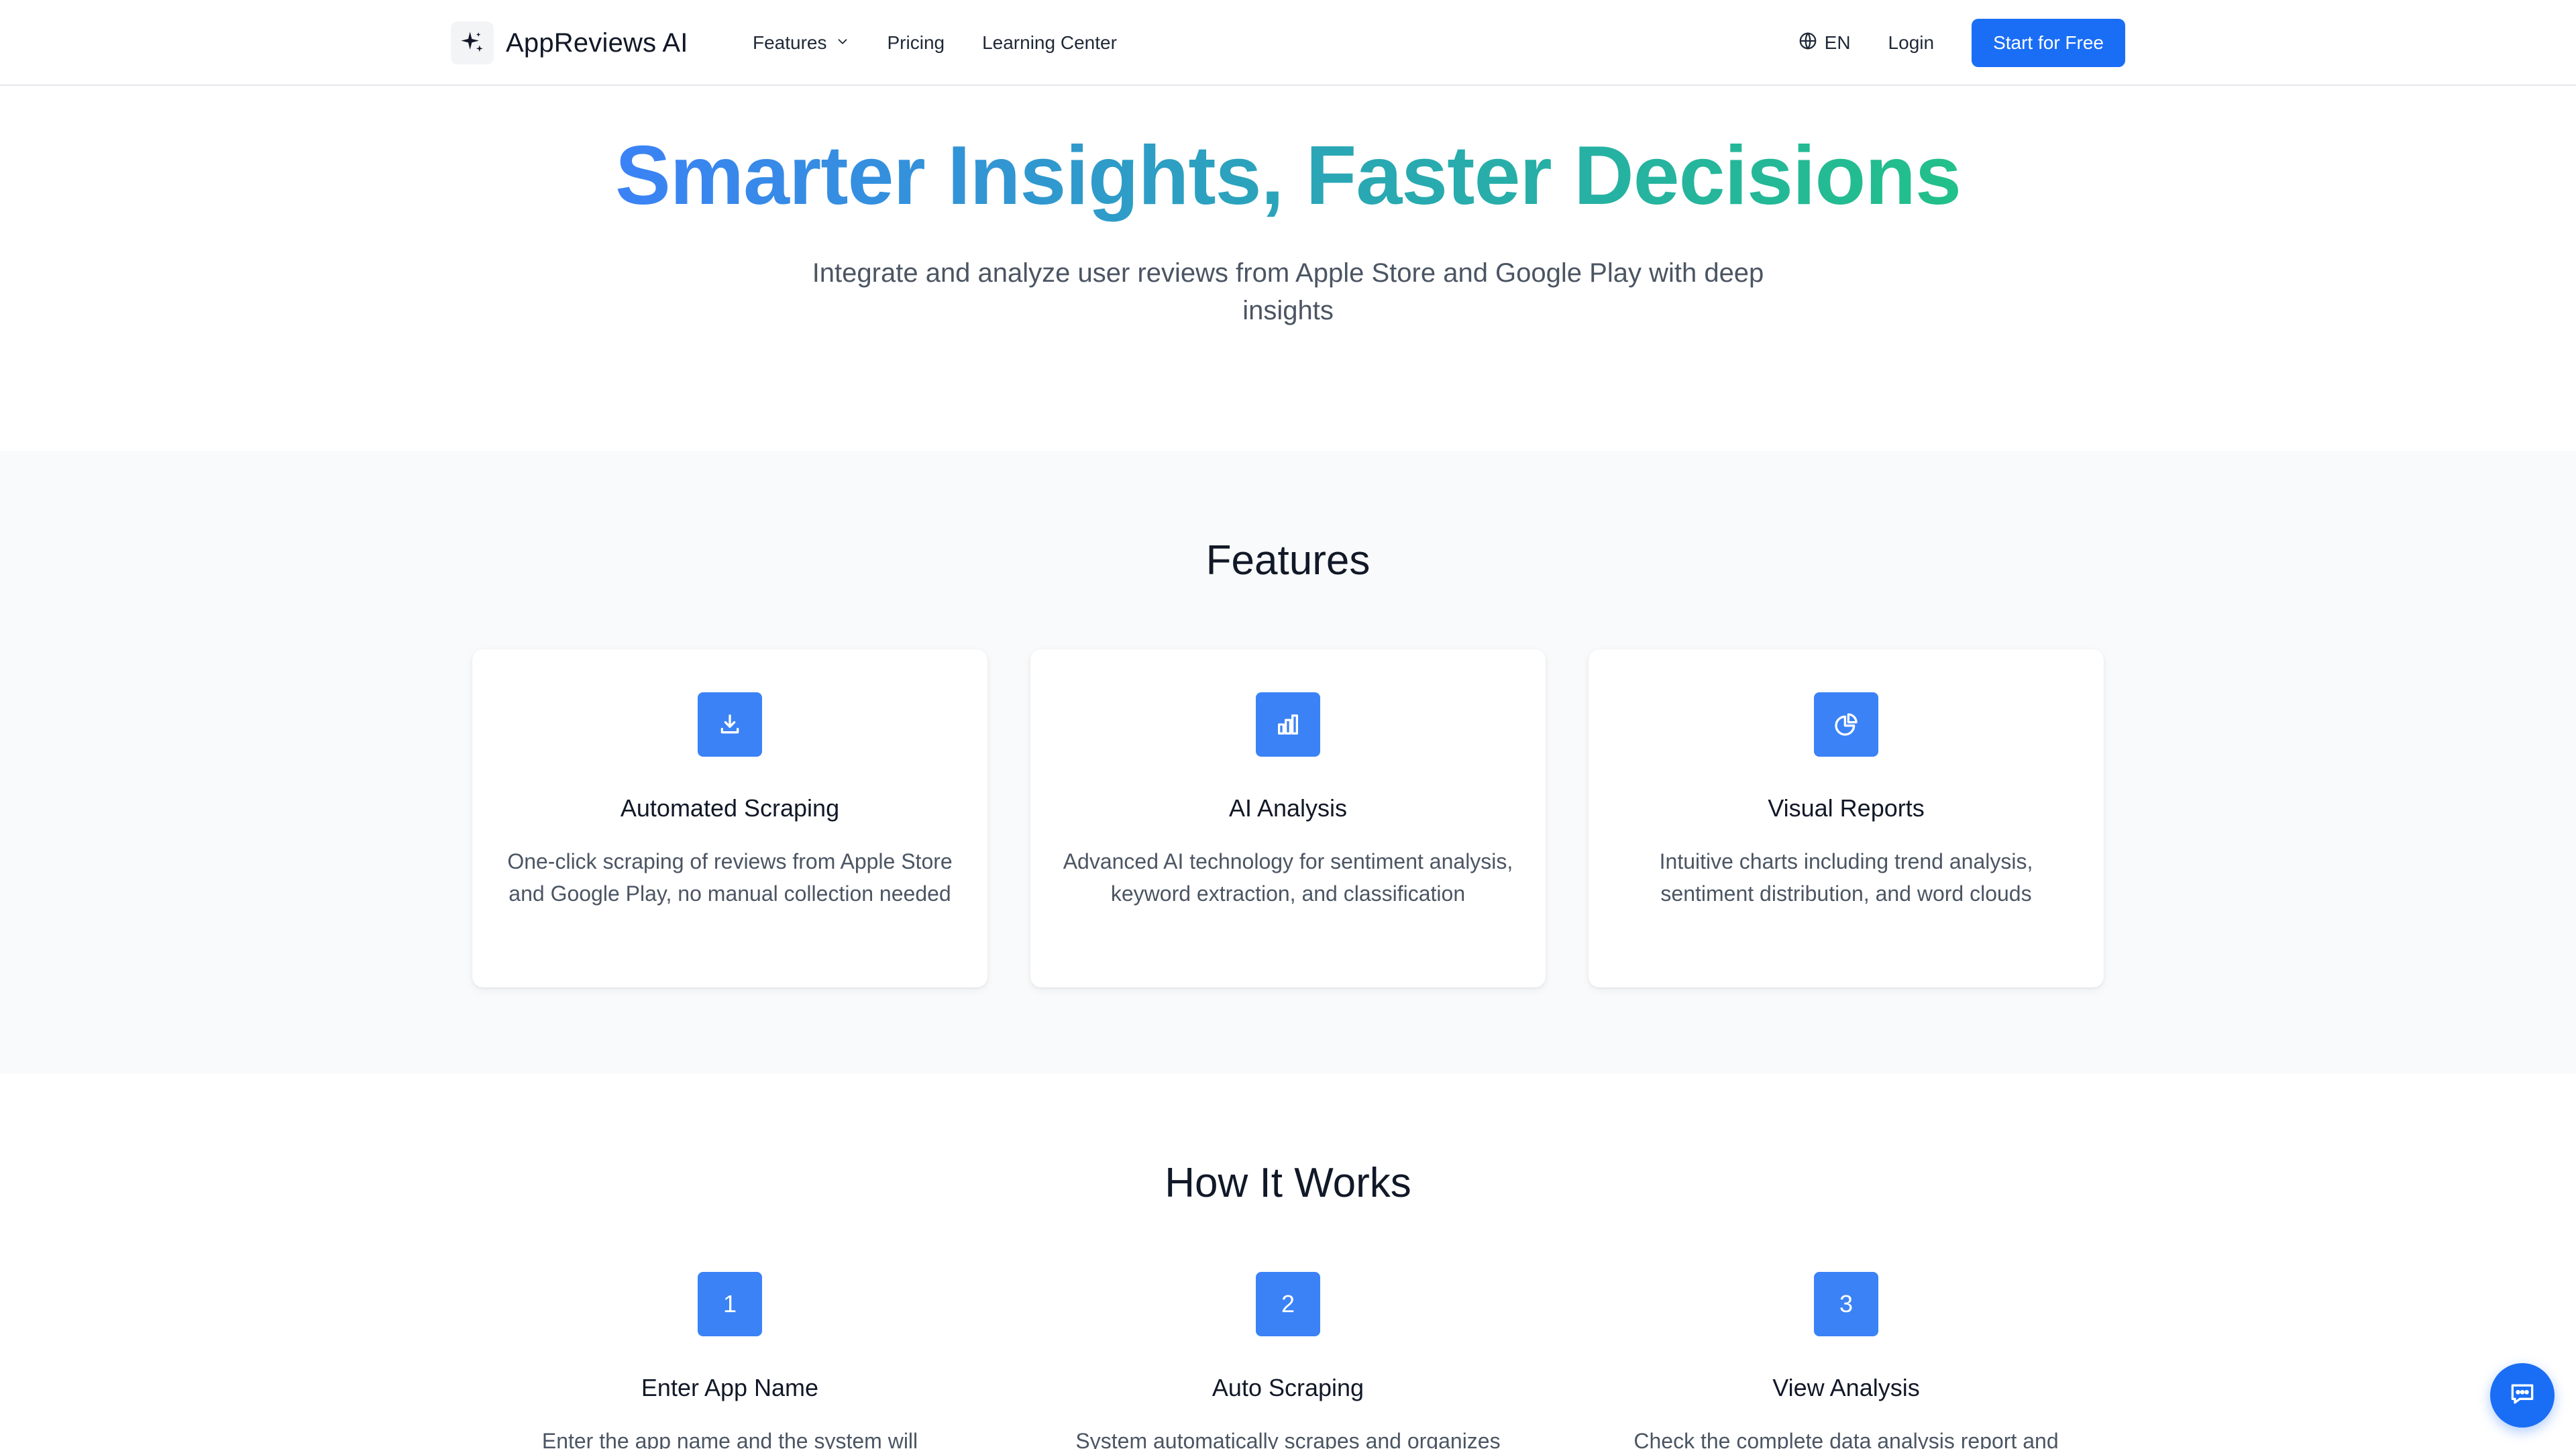 The image size is (2576, 1449). What do you see at coordinates (730, 724) in the screenshot?
I see `download-icon` at bounding box center [730, 724].